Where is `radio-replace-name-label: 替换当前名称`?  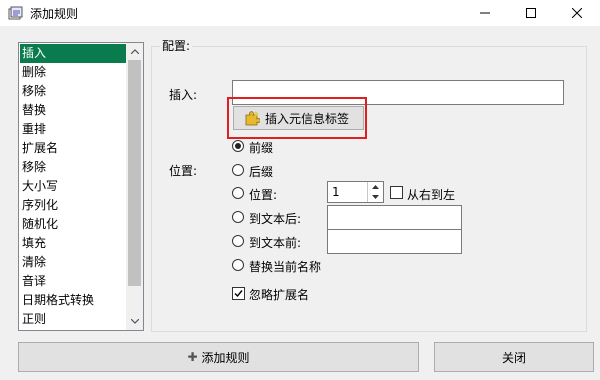
radio-replace-name-label: 替换当前名称 is located at coordinates (285, 267).